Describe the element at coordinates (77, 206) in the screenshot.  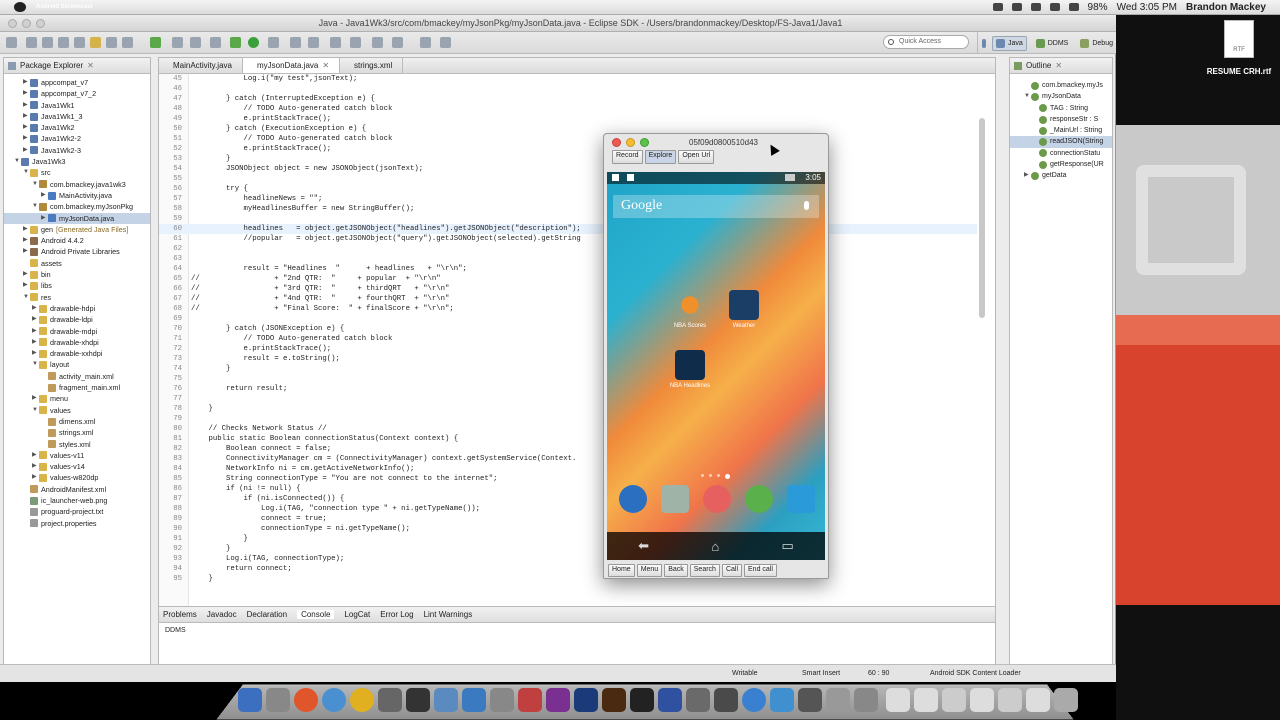
I see `tree-item: ▼ com.bmackey.myJsonPkg` at that location.